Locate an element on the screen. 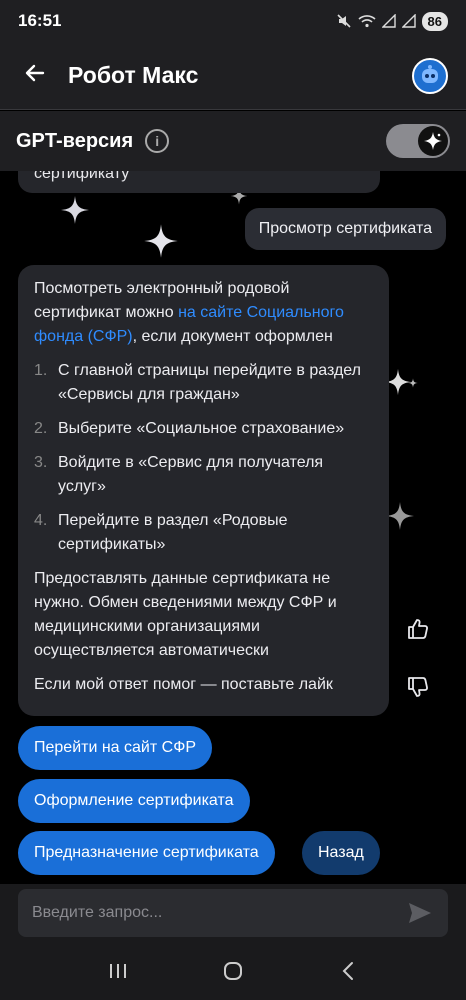 The width and height of the screenshot is (466, 1000). gpt-toggle is located at coordinates (418, 141).